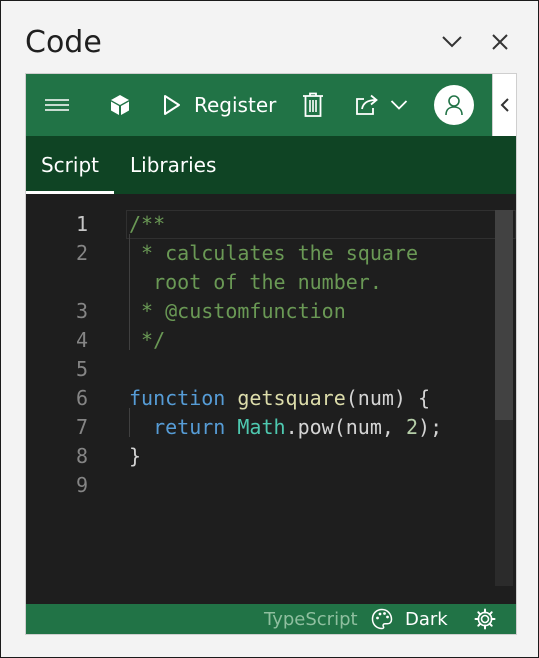 This screenshot has width=539, height=658. Describe the element at coordinates (81, 369) in the screenshot. I see `line-number: 5` at that location.